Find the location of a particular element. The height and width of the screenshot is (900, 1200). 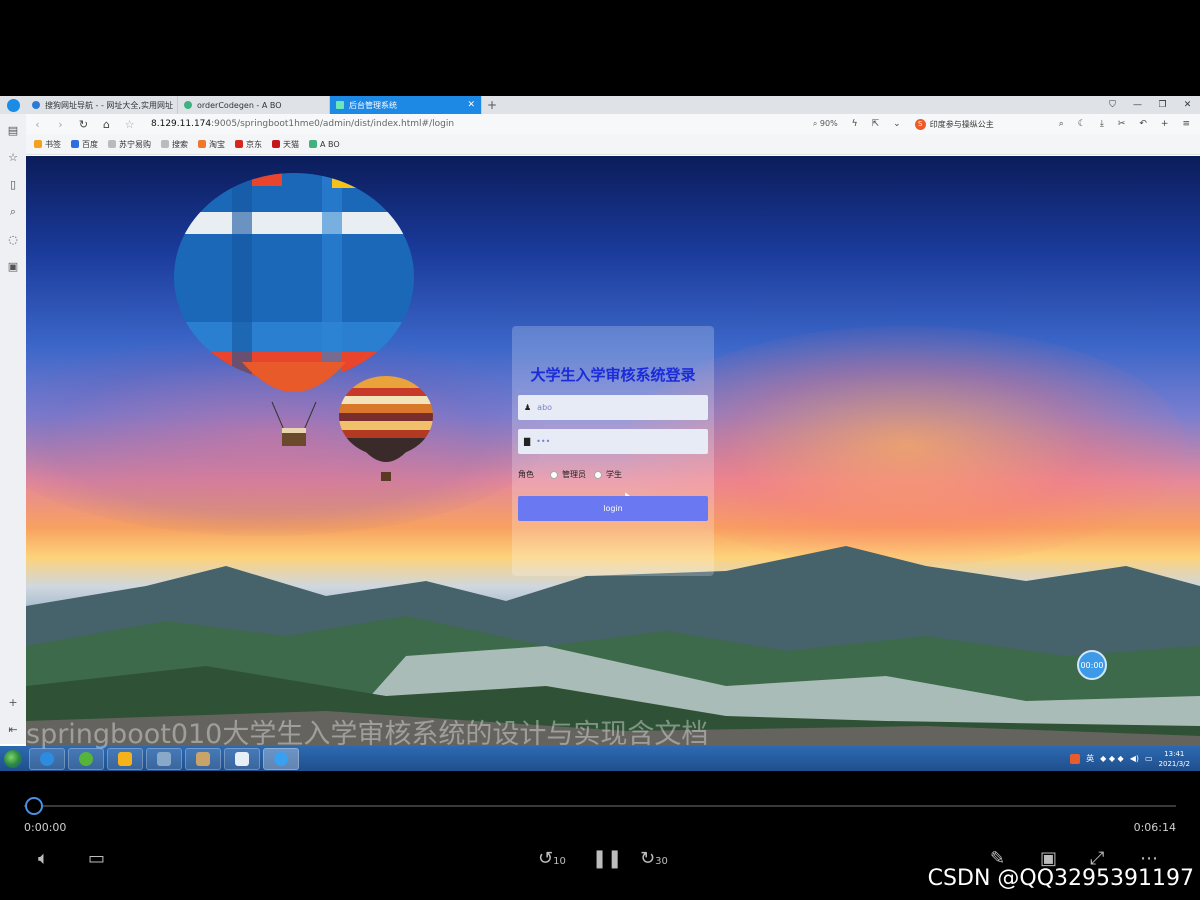

home-icon: ⌂ is located at coordinates (106, 124).